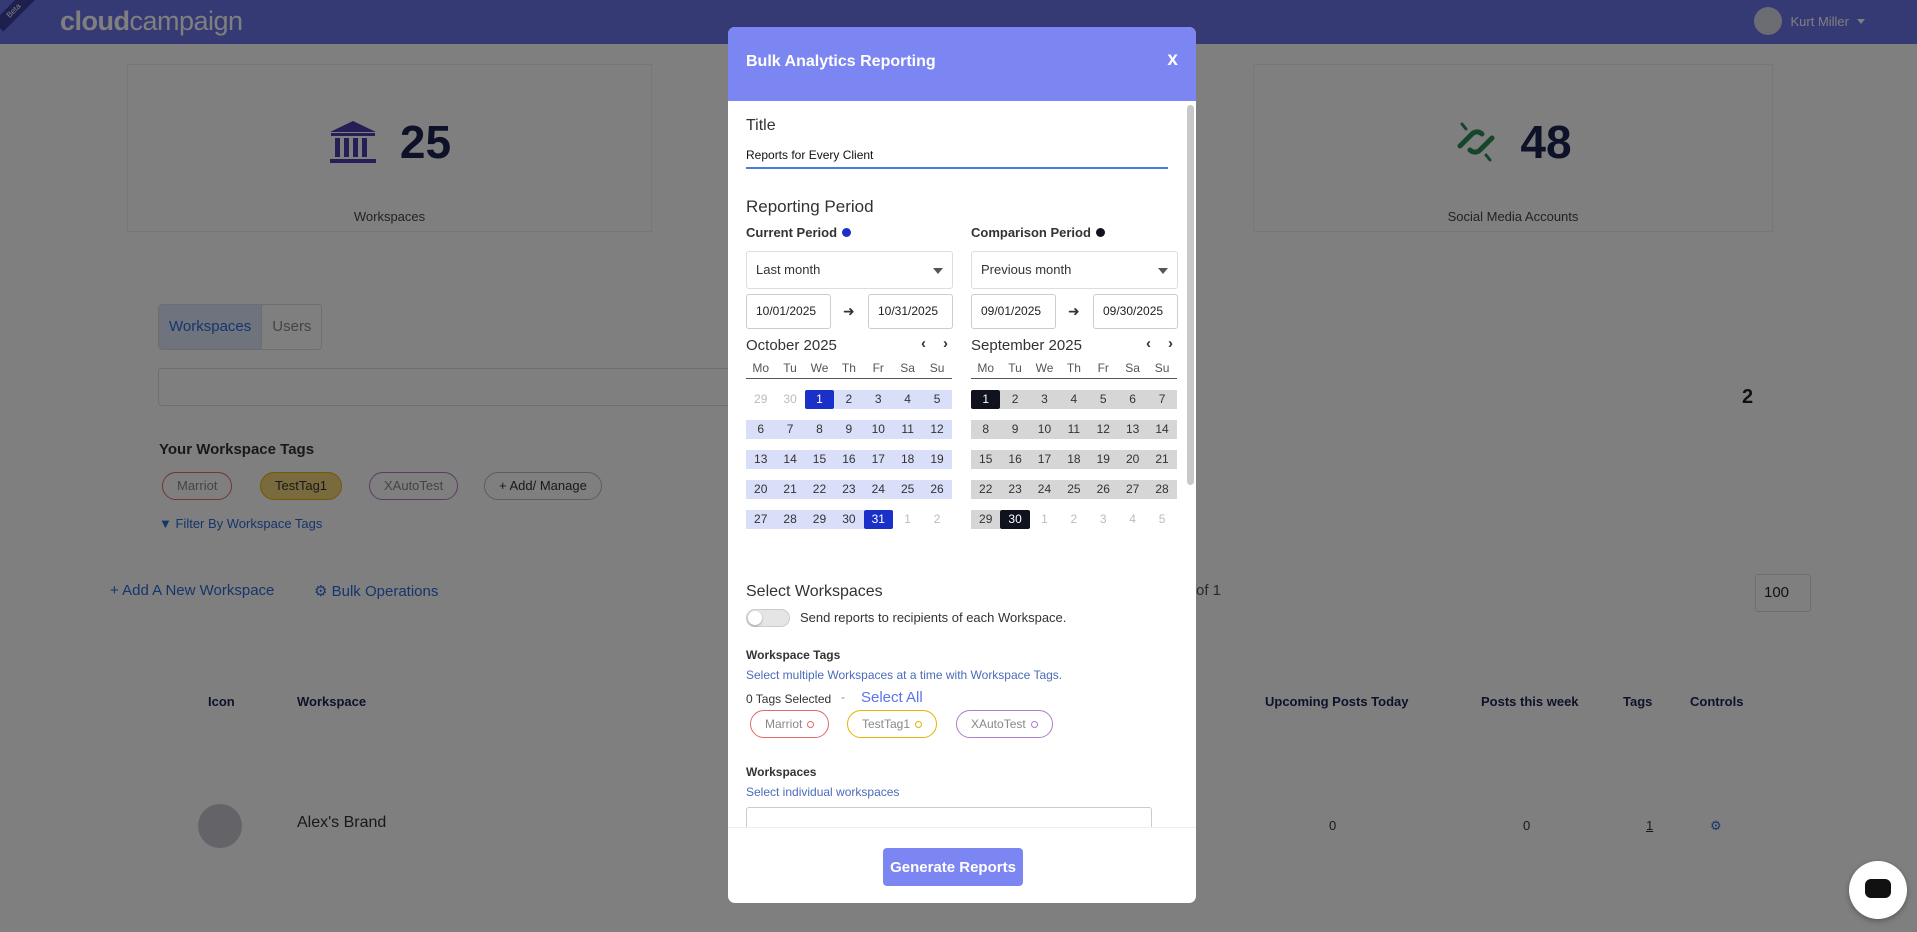 This screenshot has height=932, width=1917. I want to click on generate-reports-button: Generate Reports, so click(953, 867).